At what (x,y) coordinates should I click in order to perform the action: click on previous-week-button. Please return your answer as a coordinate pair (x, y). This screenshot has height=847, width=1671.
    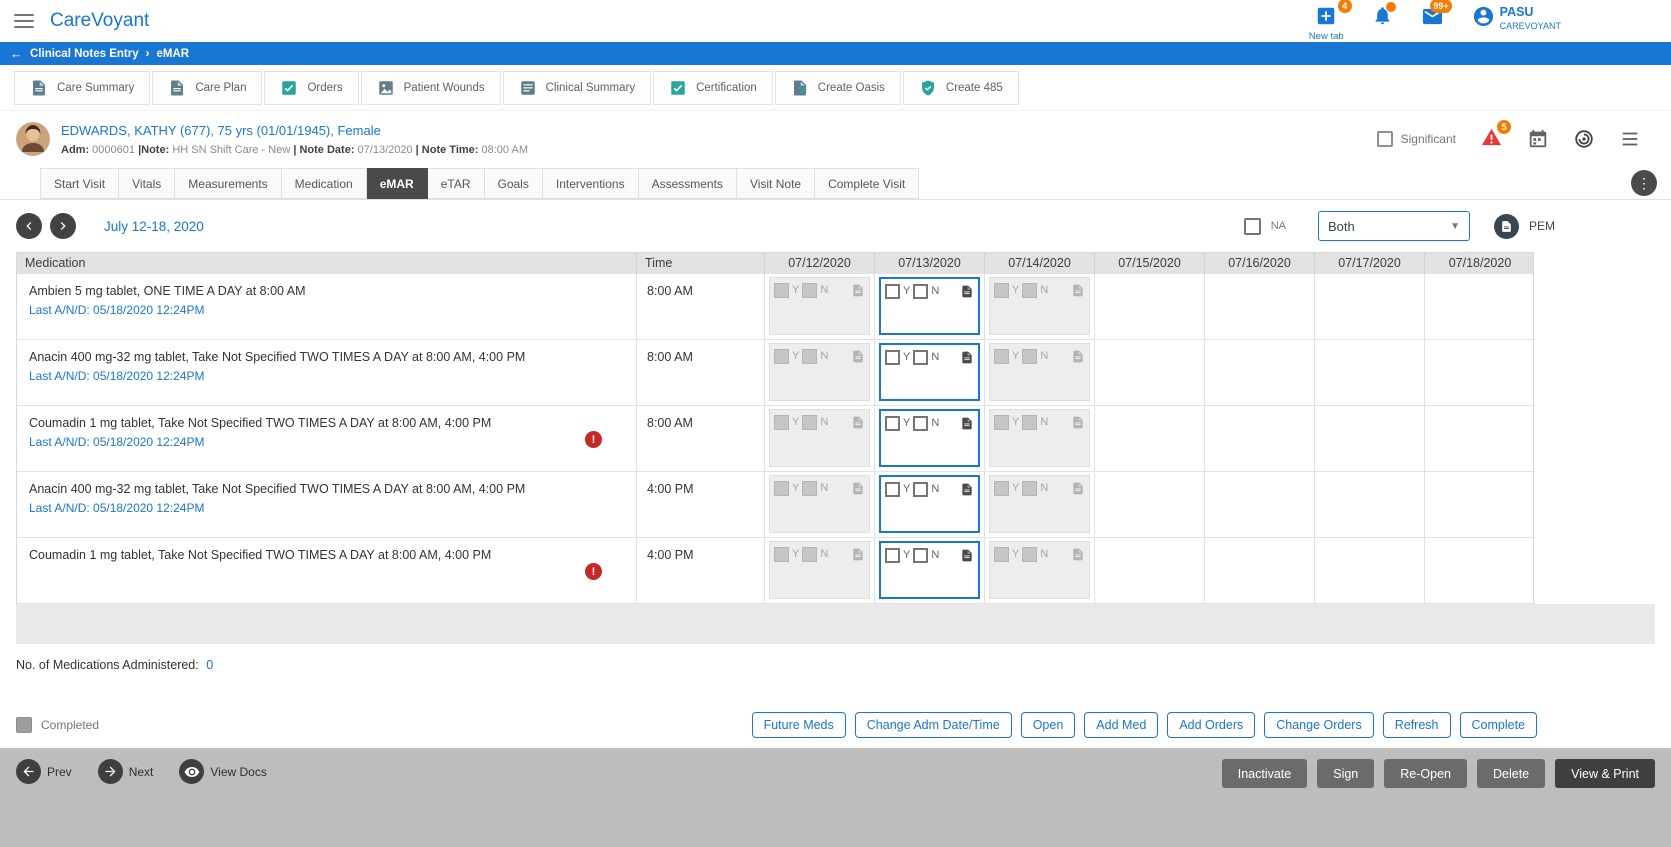
    Looking at the image, I should click on (29, 226).